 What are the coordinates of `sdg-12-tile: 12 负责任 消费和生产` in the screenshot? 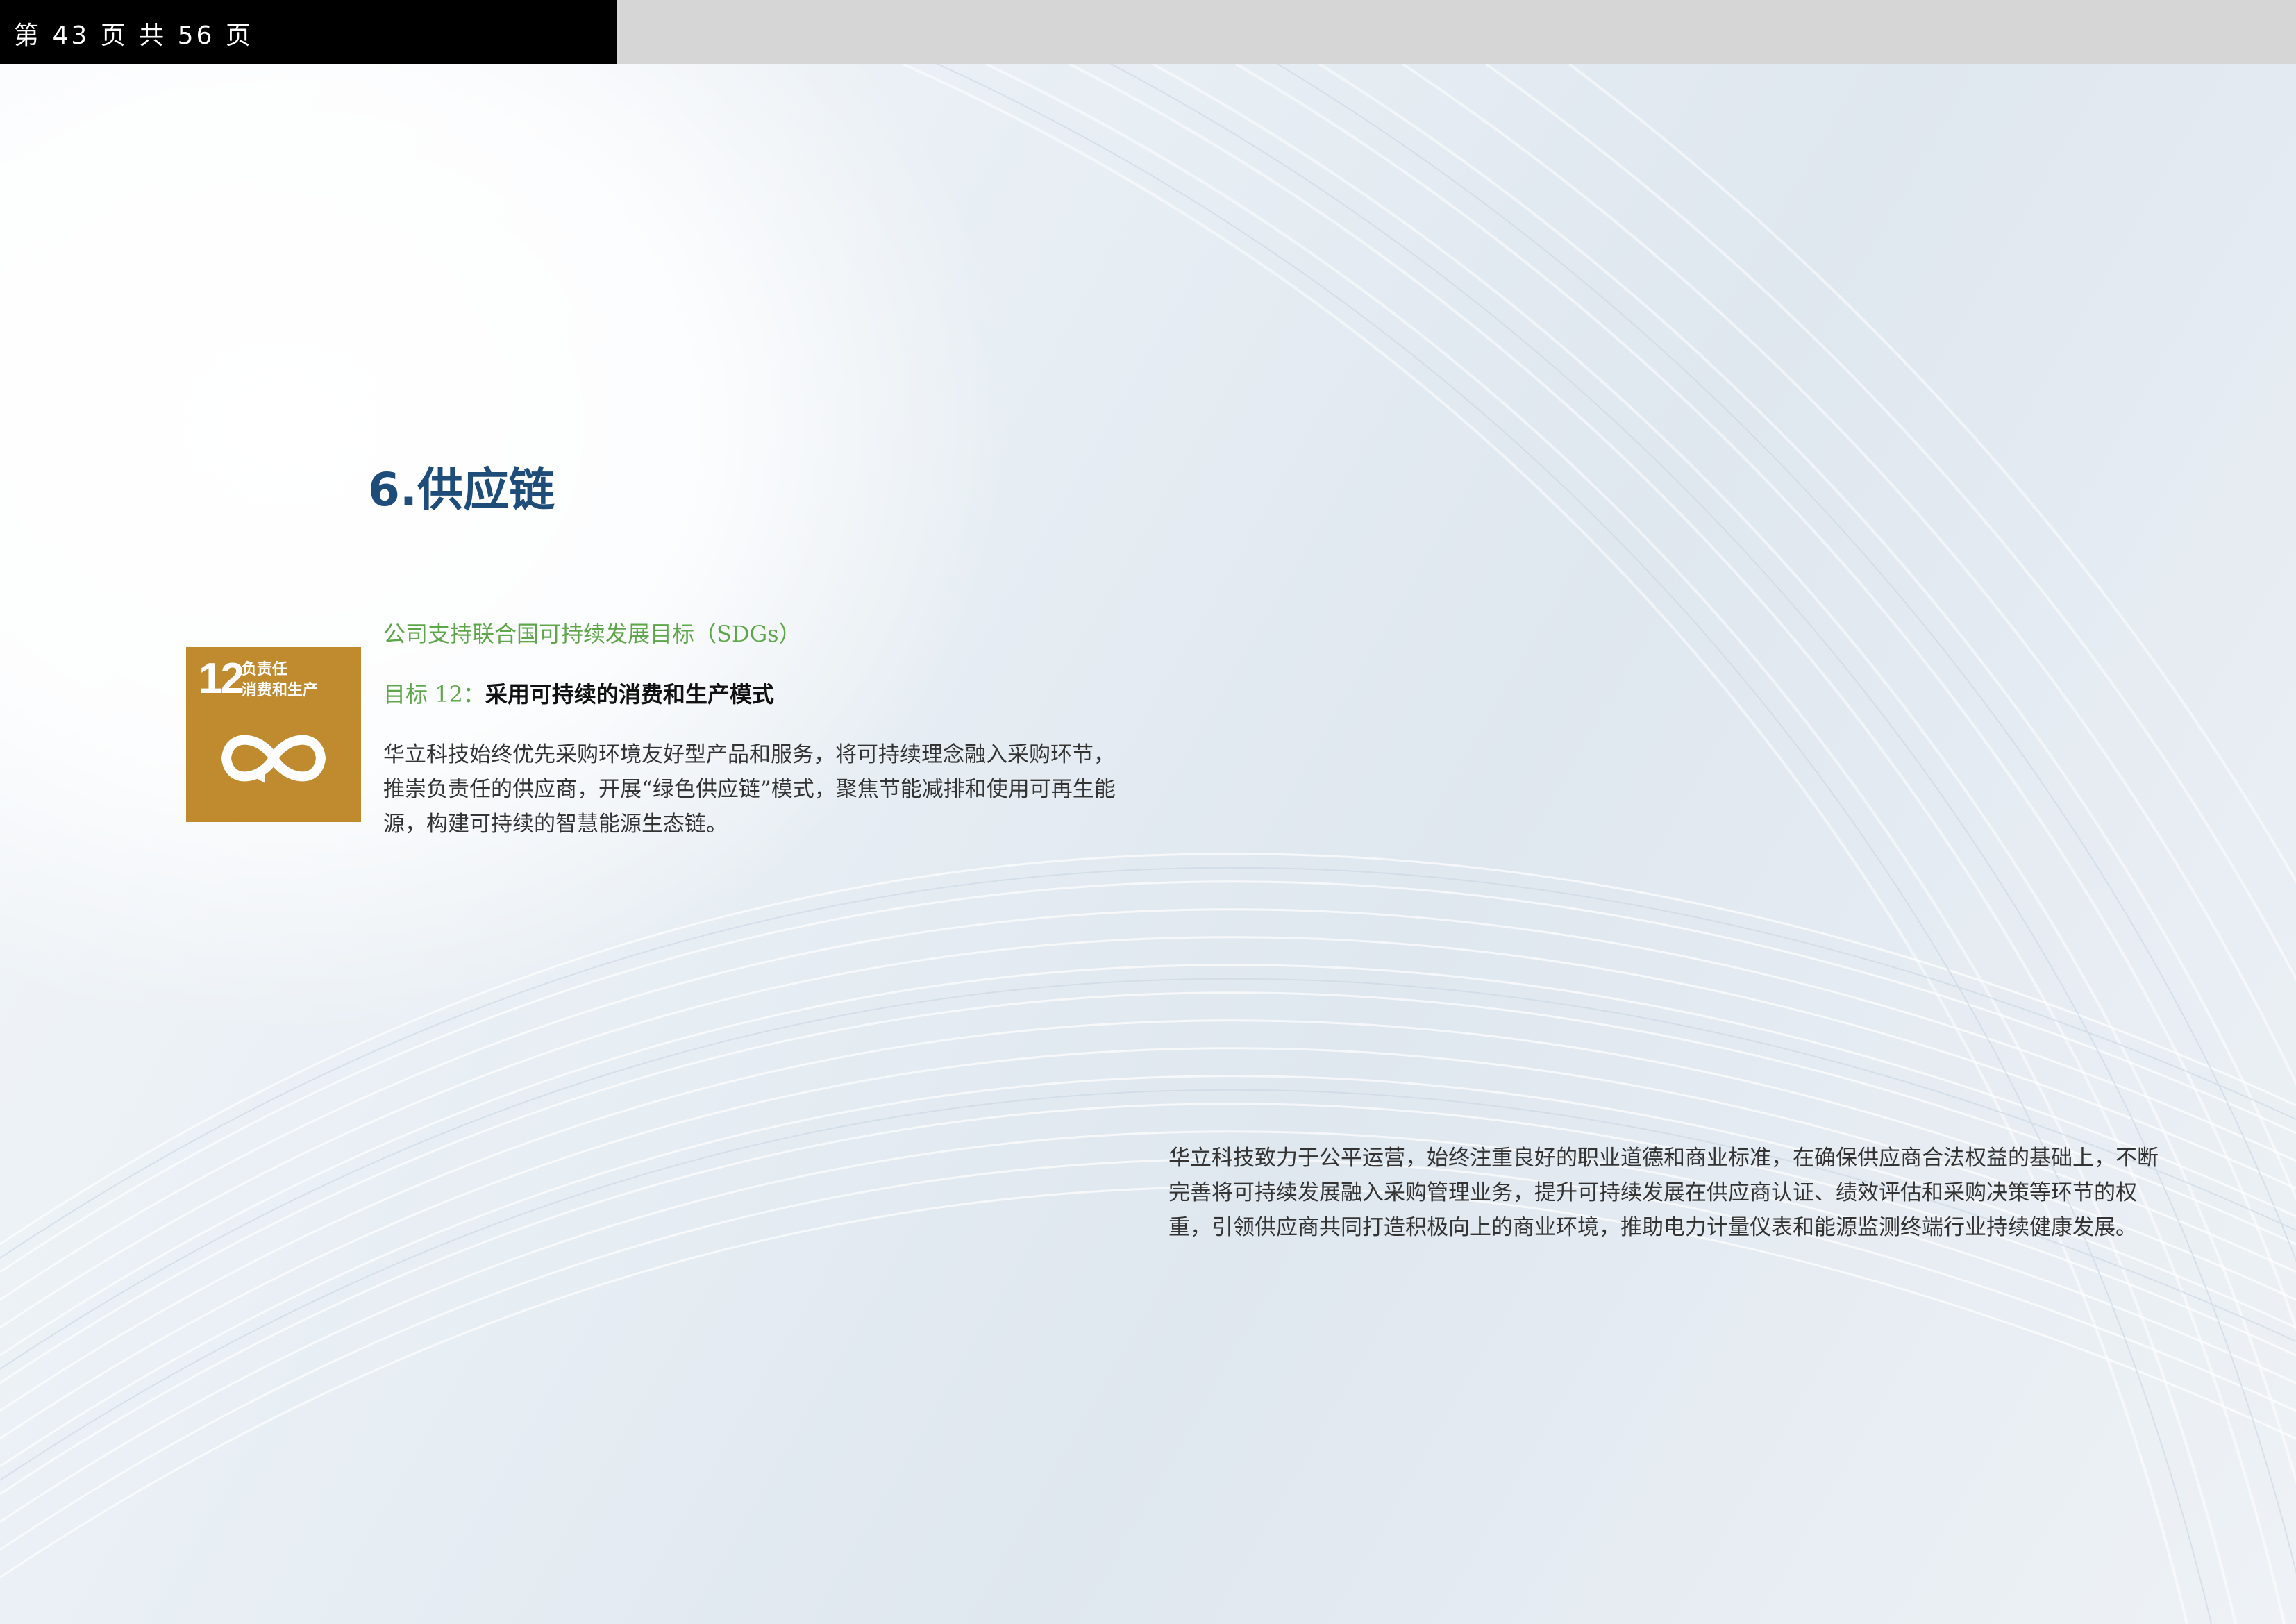 It's located at (273, 734).